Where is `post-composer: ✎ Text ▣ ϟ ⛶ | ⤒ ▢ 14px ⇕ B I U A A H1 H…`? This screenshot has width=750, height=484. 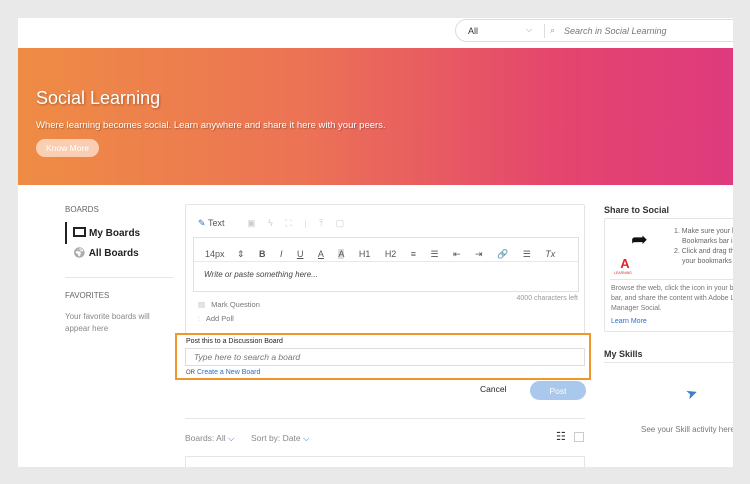
post-composer: ✎ Text ▣ ϟ ⛶ | ⤒ ▢ 14px ⇕ B I U A A H1 H… is located at coordinates (385, 269).